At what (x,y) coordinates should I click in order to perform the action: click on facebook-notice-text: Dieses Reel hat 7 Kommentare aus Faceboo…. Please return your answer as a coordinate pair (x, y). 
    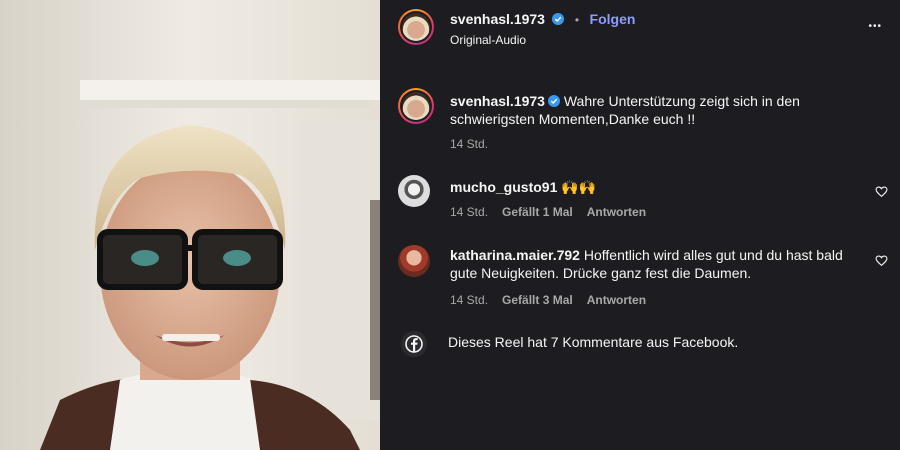
    Looking at the image, I should click on (593, 342).